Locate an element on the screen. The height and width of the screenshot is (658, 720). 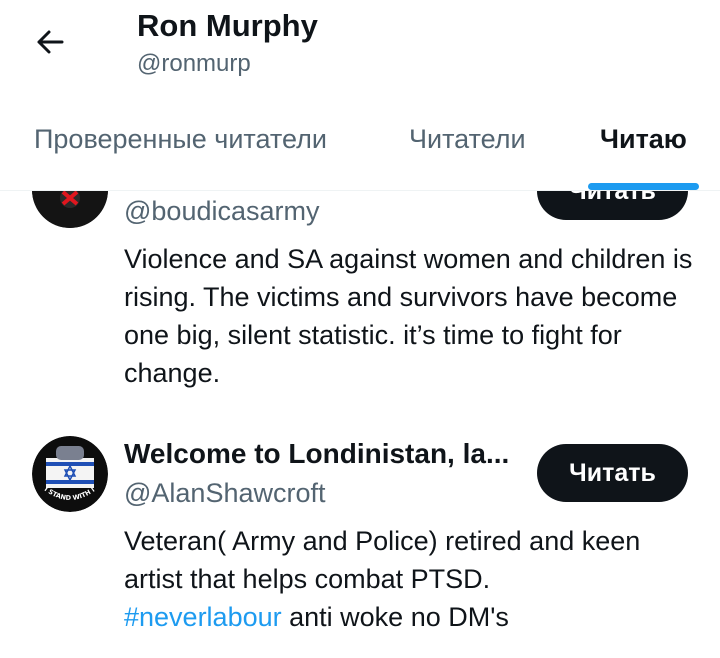
tab-followers: Читатели is located at coordinates (467, 139).